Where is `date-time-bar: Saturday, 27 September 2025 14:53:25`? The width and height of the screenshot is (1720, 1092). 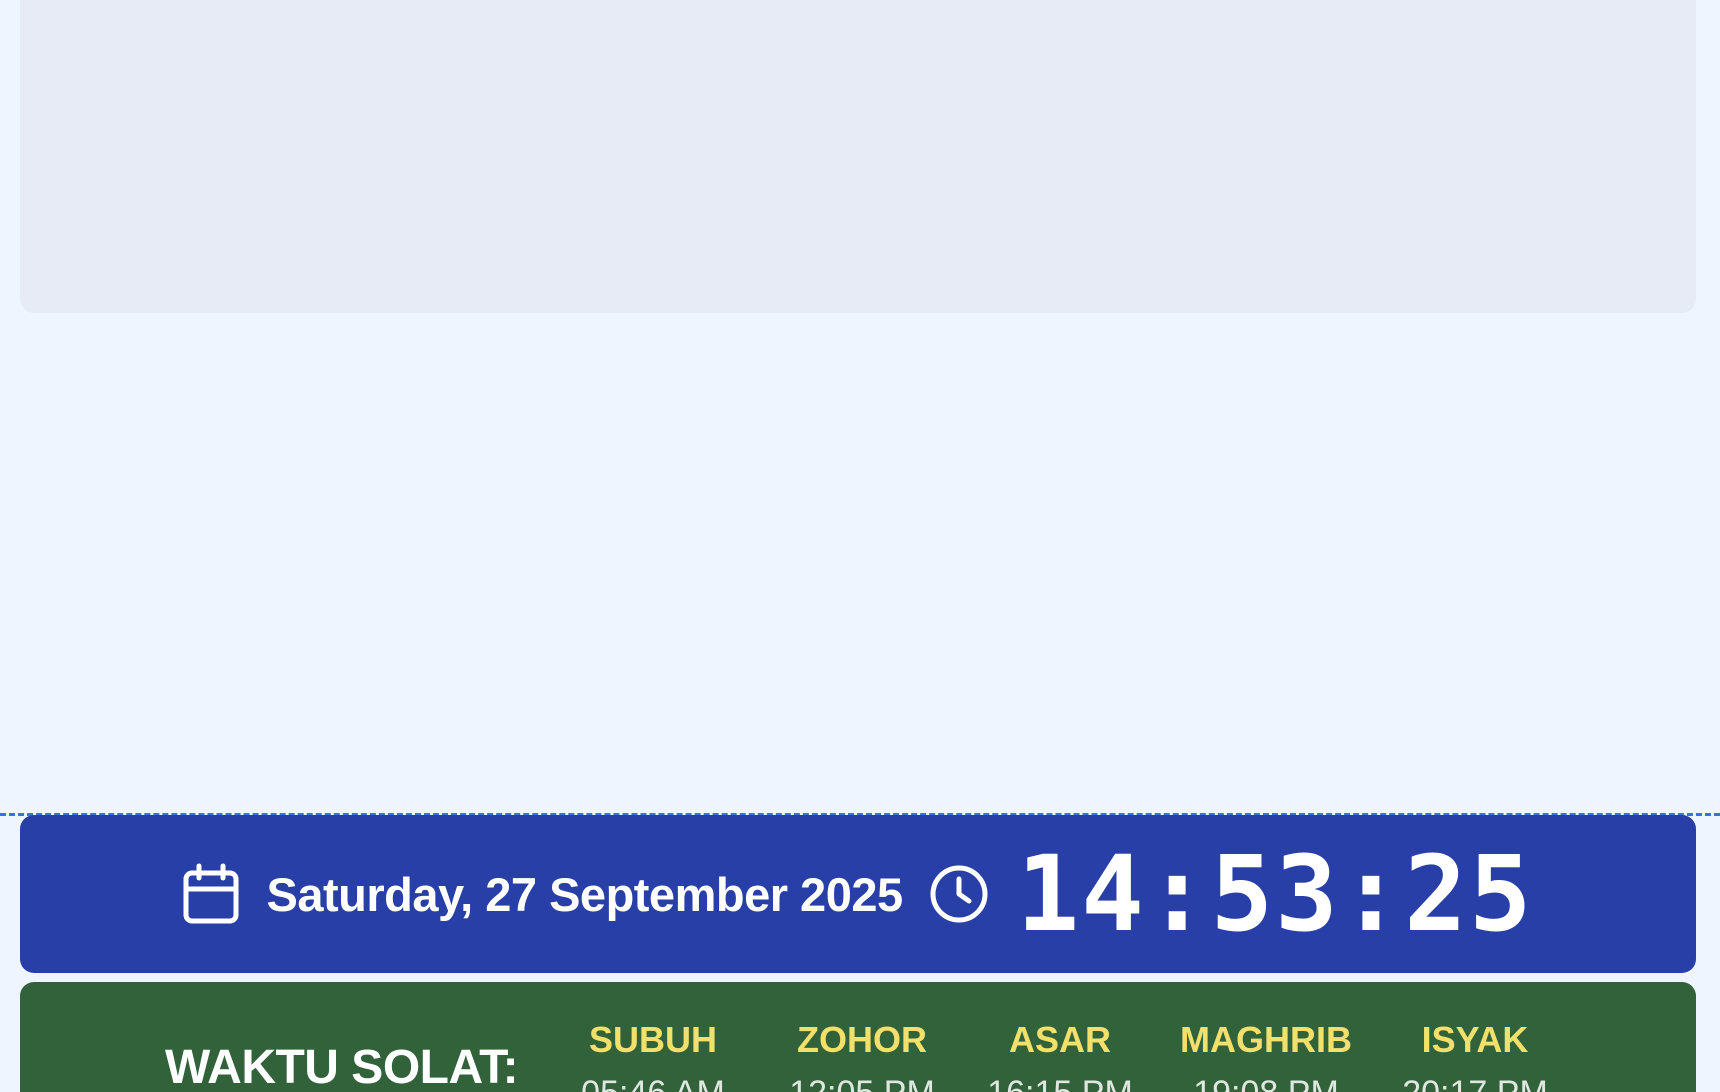 date-time-bar: Saturday, 27 September 2025 14:53:25 is located at coordinates (858, 894).